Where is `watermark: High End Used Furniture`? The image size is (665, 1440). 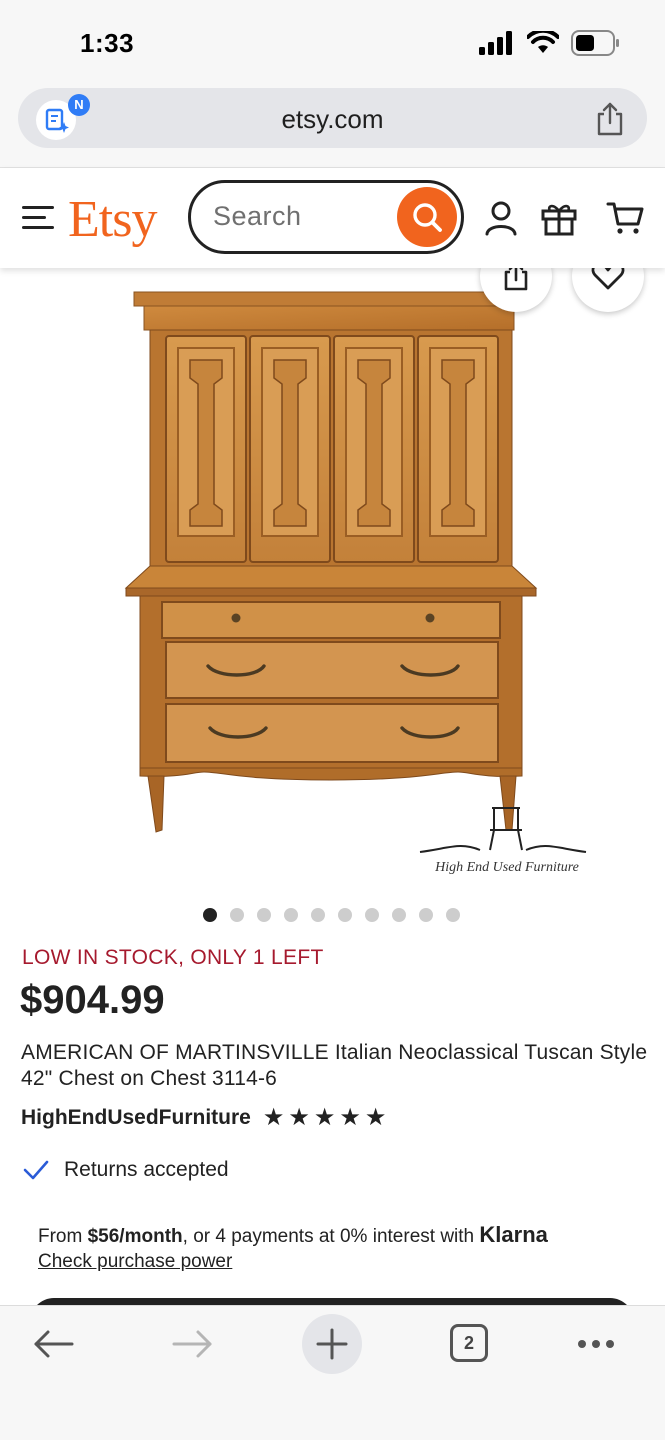
watermark: High End Used Furniture is located at coordinates (507, 867).